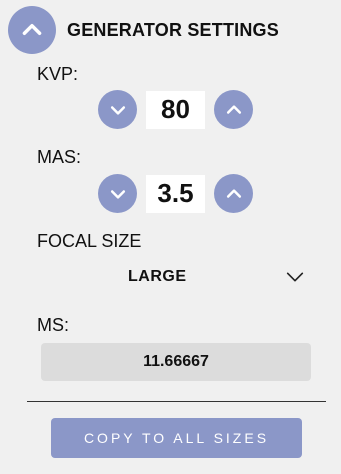  I want to click on panel-header: GENERATOR SETTINGS, so click(143, 30).